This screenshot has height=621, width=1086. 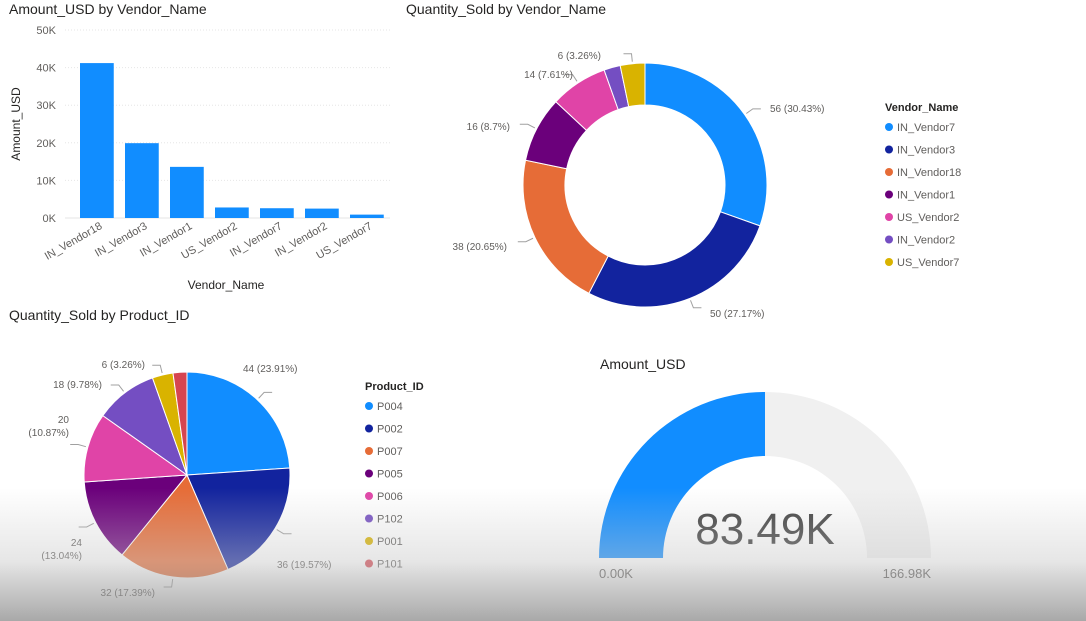 I want to click on legend-item-label: P001, so click(x=390, y=542).